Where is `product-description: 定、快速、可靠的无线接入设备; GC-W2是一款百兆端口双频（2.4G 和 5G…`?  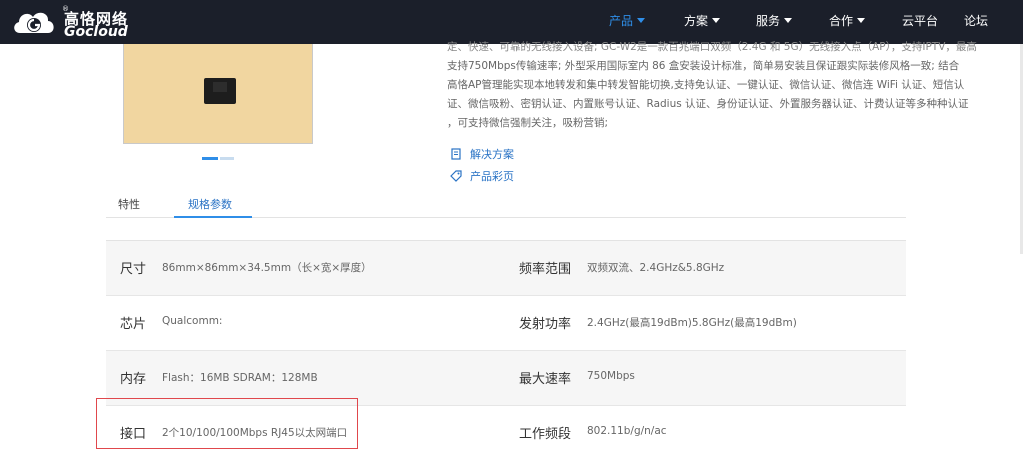
product-description: 定、快速、可靠的无线接入设备; GC-W2是一款百兆端口双频（2.4G 和 5G… is located at coordinates (714, 85).